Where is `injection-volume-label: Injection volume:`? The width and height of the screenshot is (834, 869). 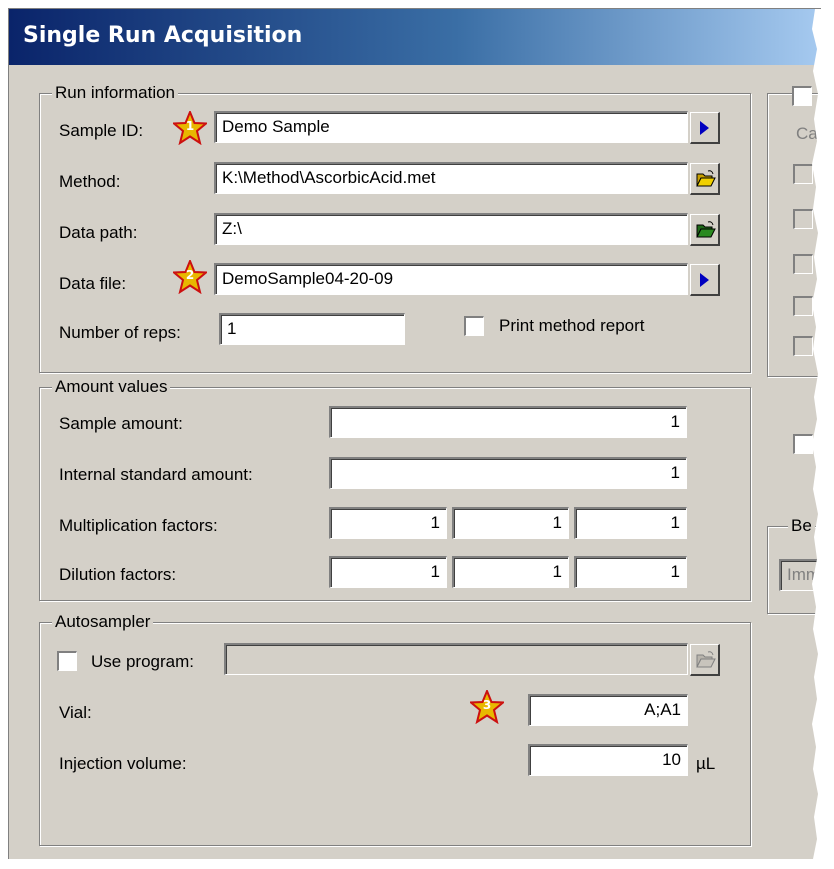
injection-volume-label: Injection volume: is located at coordinates (123, 763).